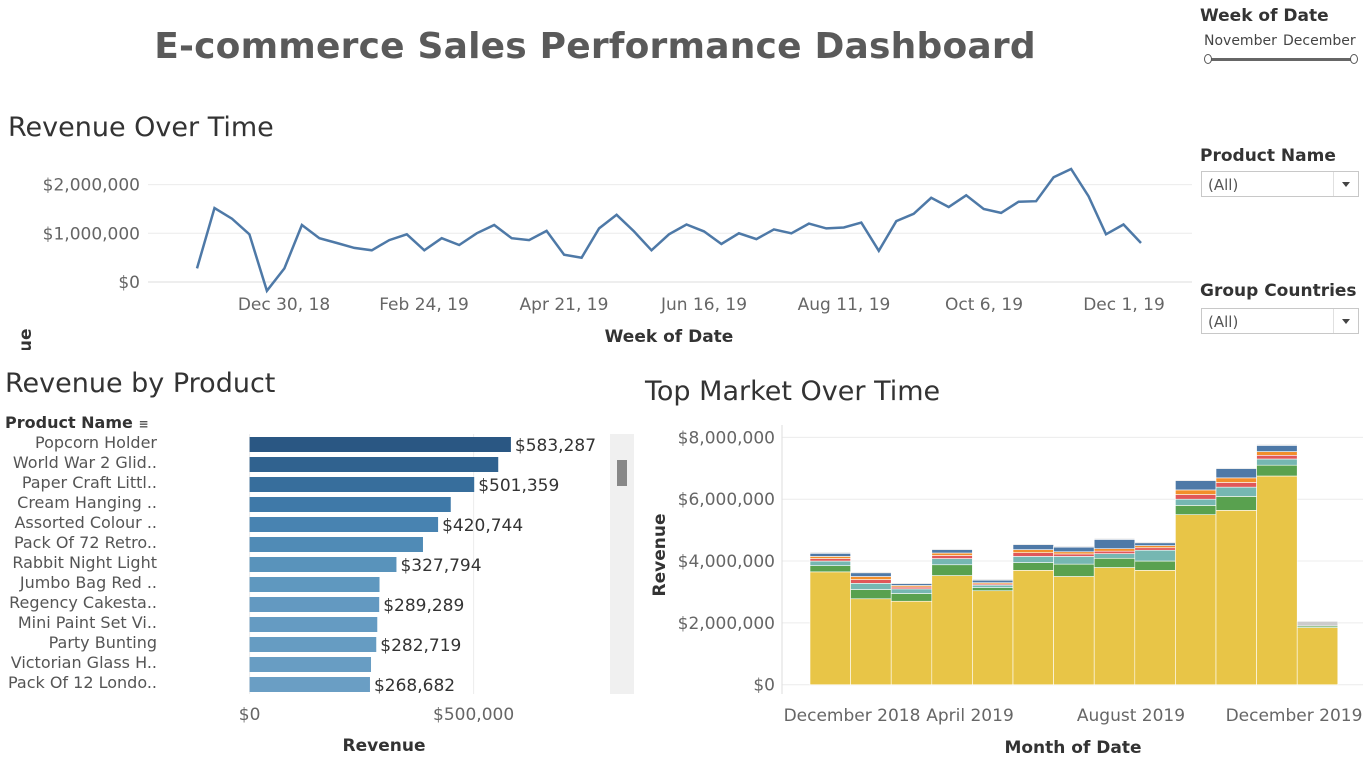  I want to click on product-name-label: Paper Craft Littl.., so click(89, 482).